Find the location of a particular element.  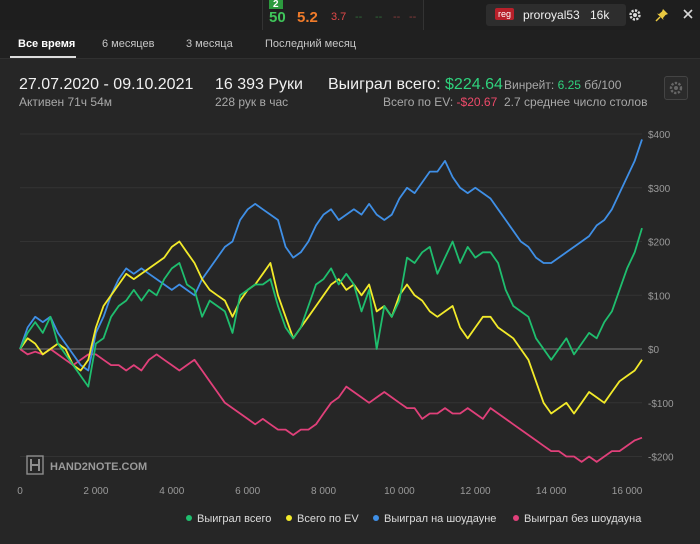

watermark: HAND2NOTE.COM is located at coordinates (86, 465).